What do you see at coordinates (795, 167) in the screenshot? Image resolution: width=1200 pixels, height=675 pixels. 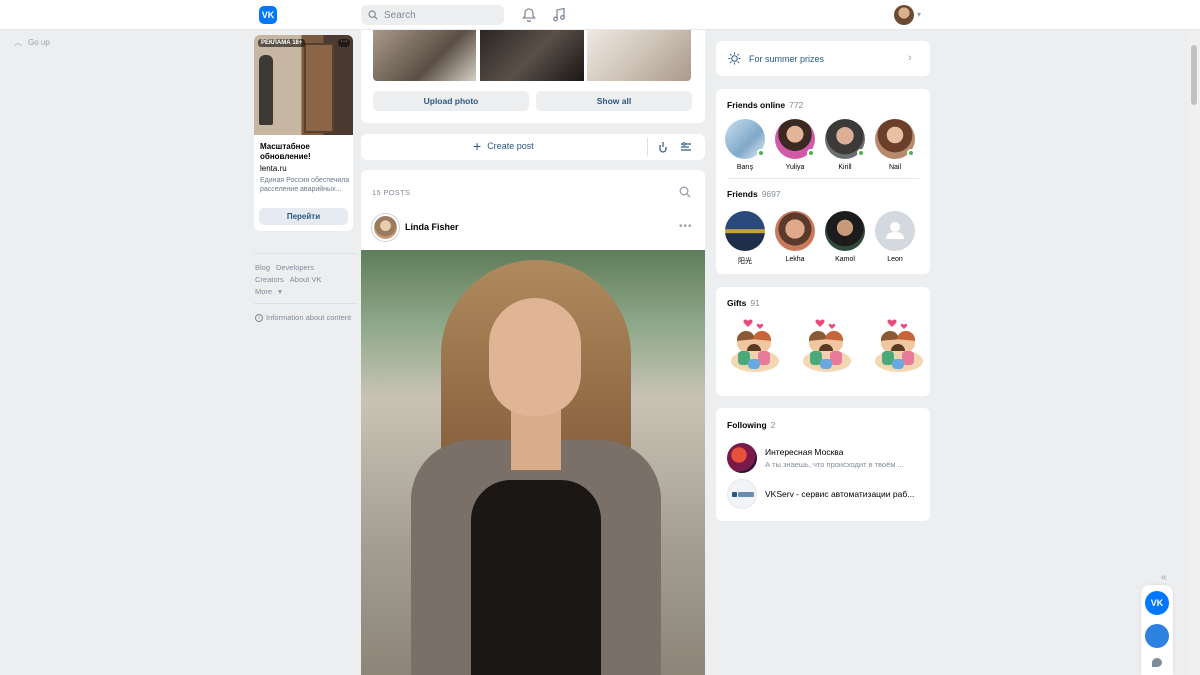 I see `friend-name: Yuliya` at bounding box center [795, 167].